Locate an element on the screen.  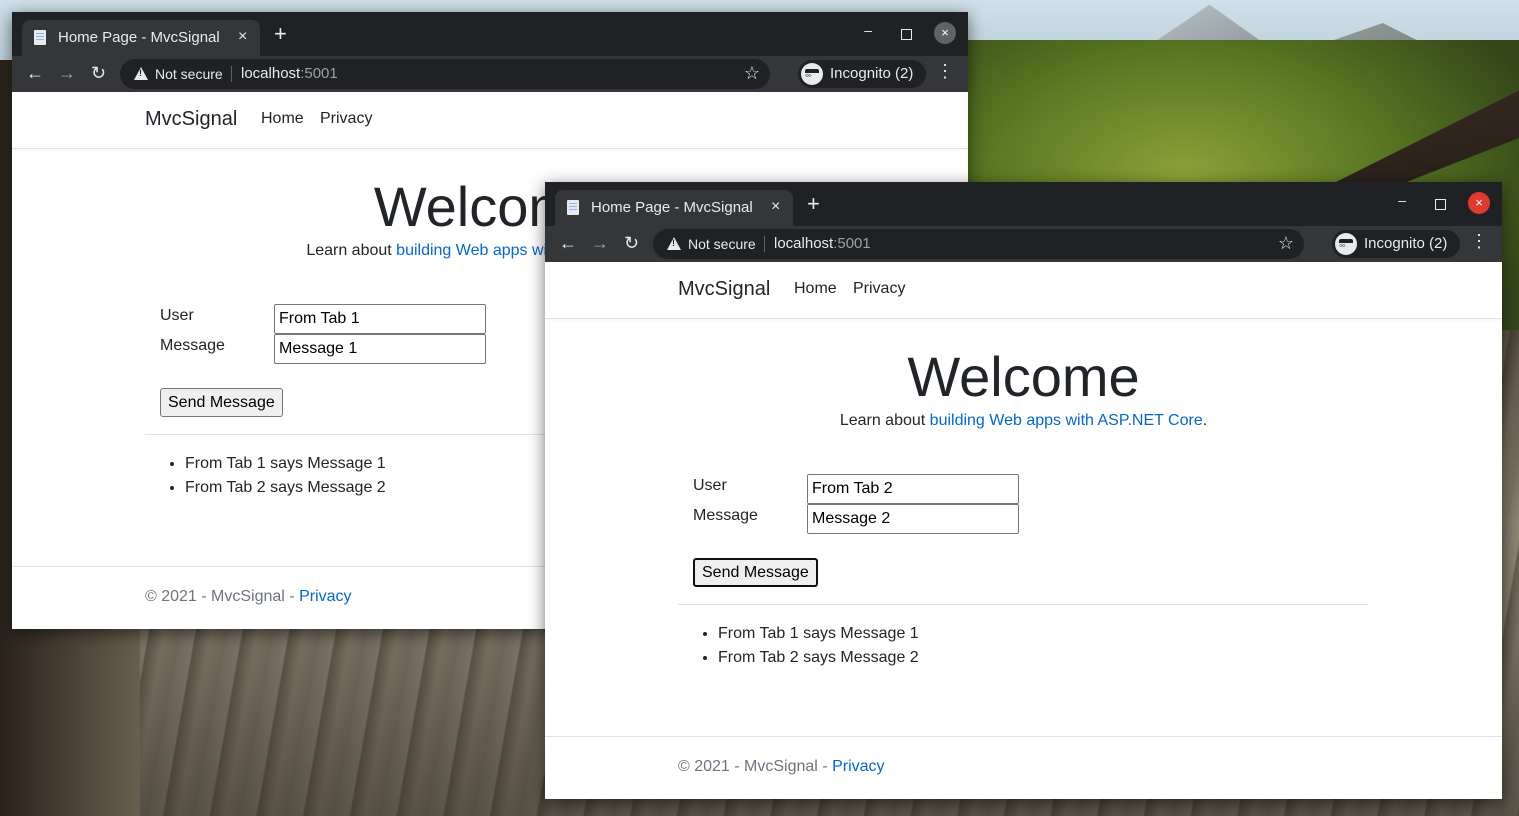
learn-link: building Web apps with ASP.NET Core is located at coordinates (1066, 420).